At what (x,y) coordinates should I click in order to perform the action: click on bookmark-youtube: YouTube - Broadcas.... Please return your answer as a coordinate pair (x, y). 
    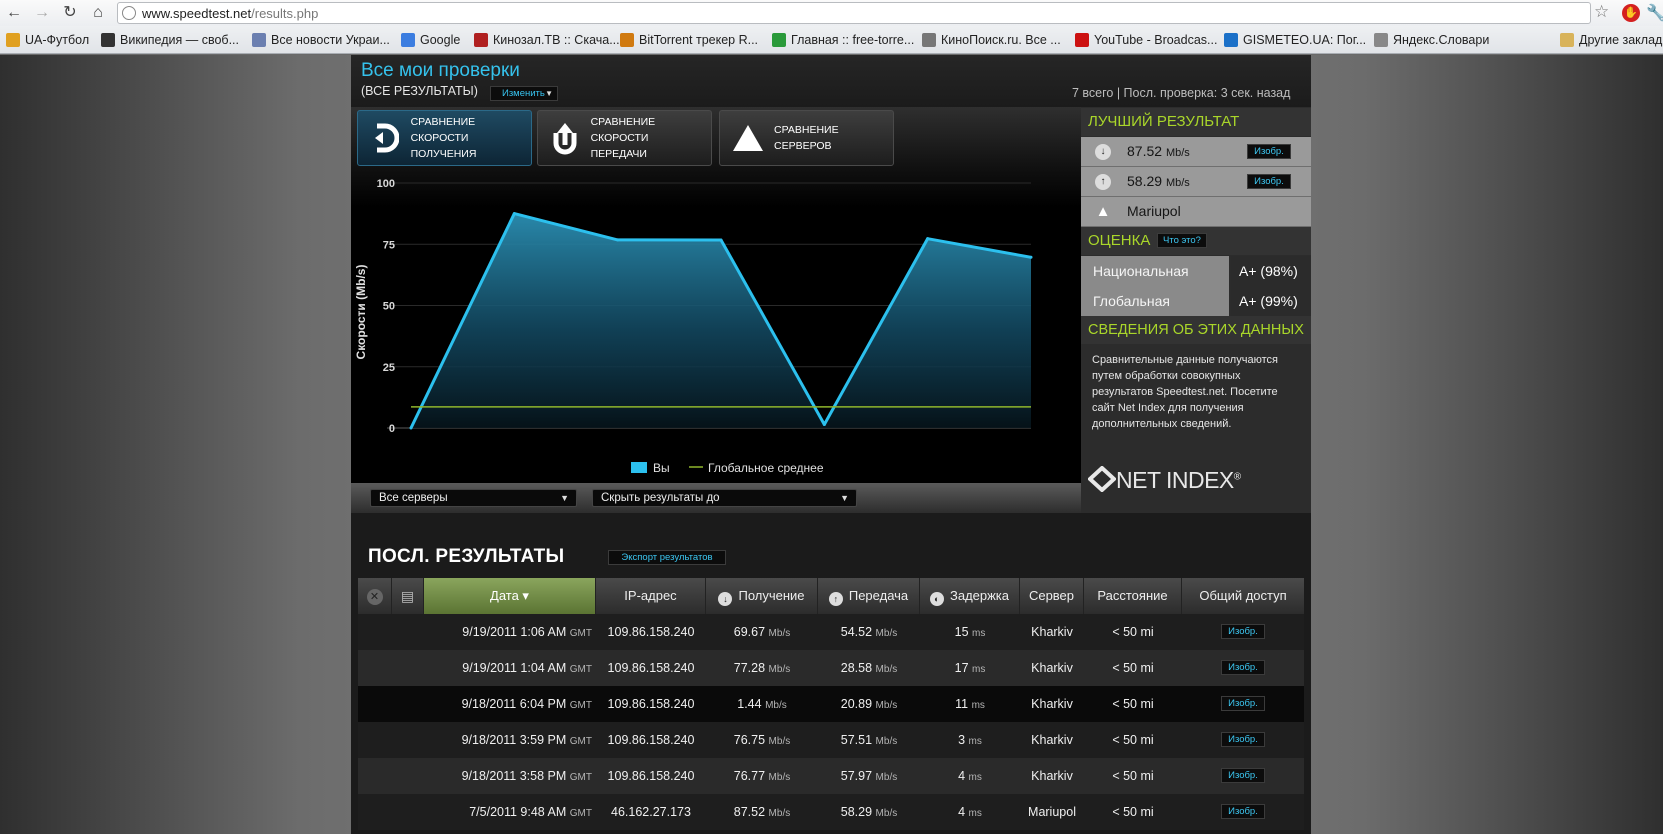
    Looking at the image, I should click on (1146, 40).